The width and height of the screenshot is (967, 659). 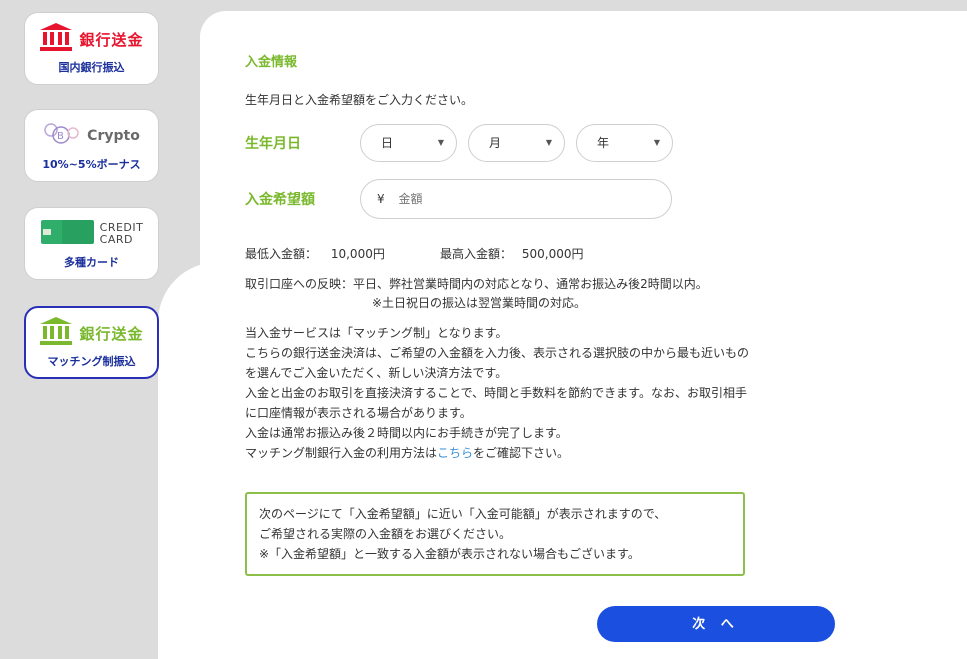 What do you see at coordinates (603, 143) in the screenshot?
I see `year-select-value: 年` at bounding box center [603, 143].